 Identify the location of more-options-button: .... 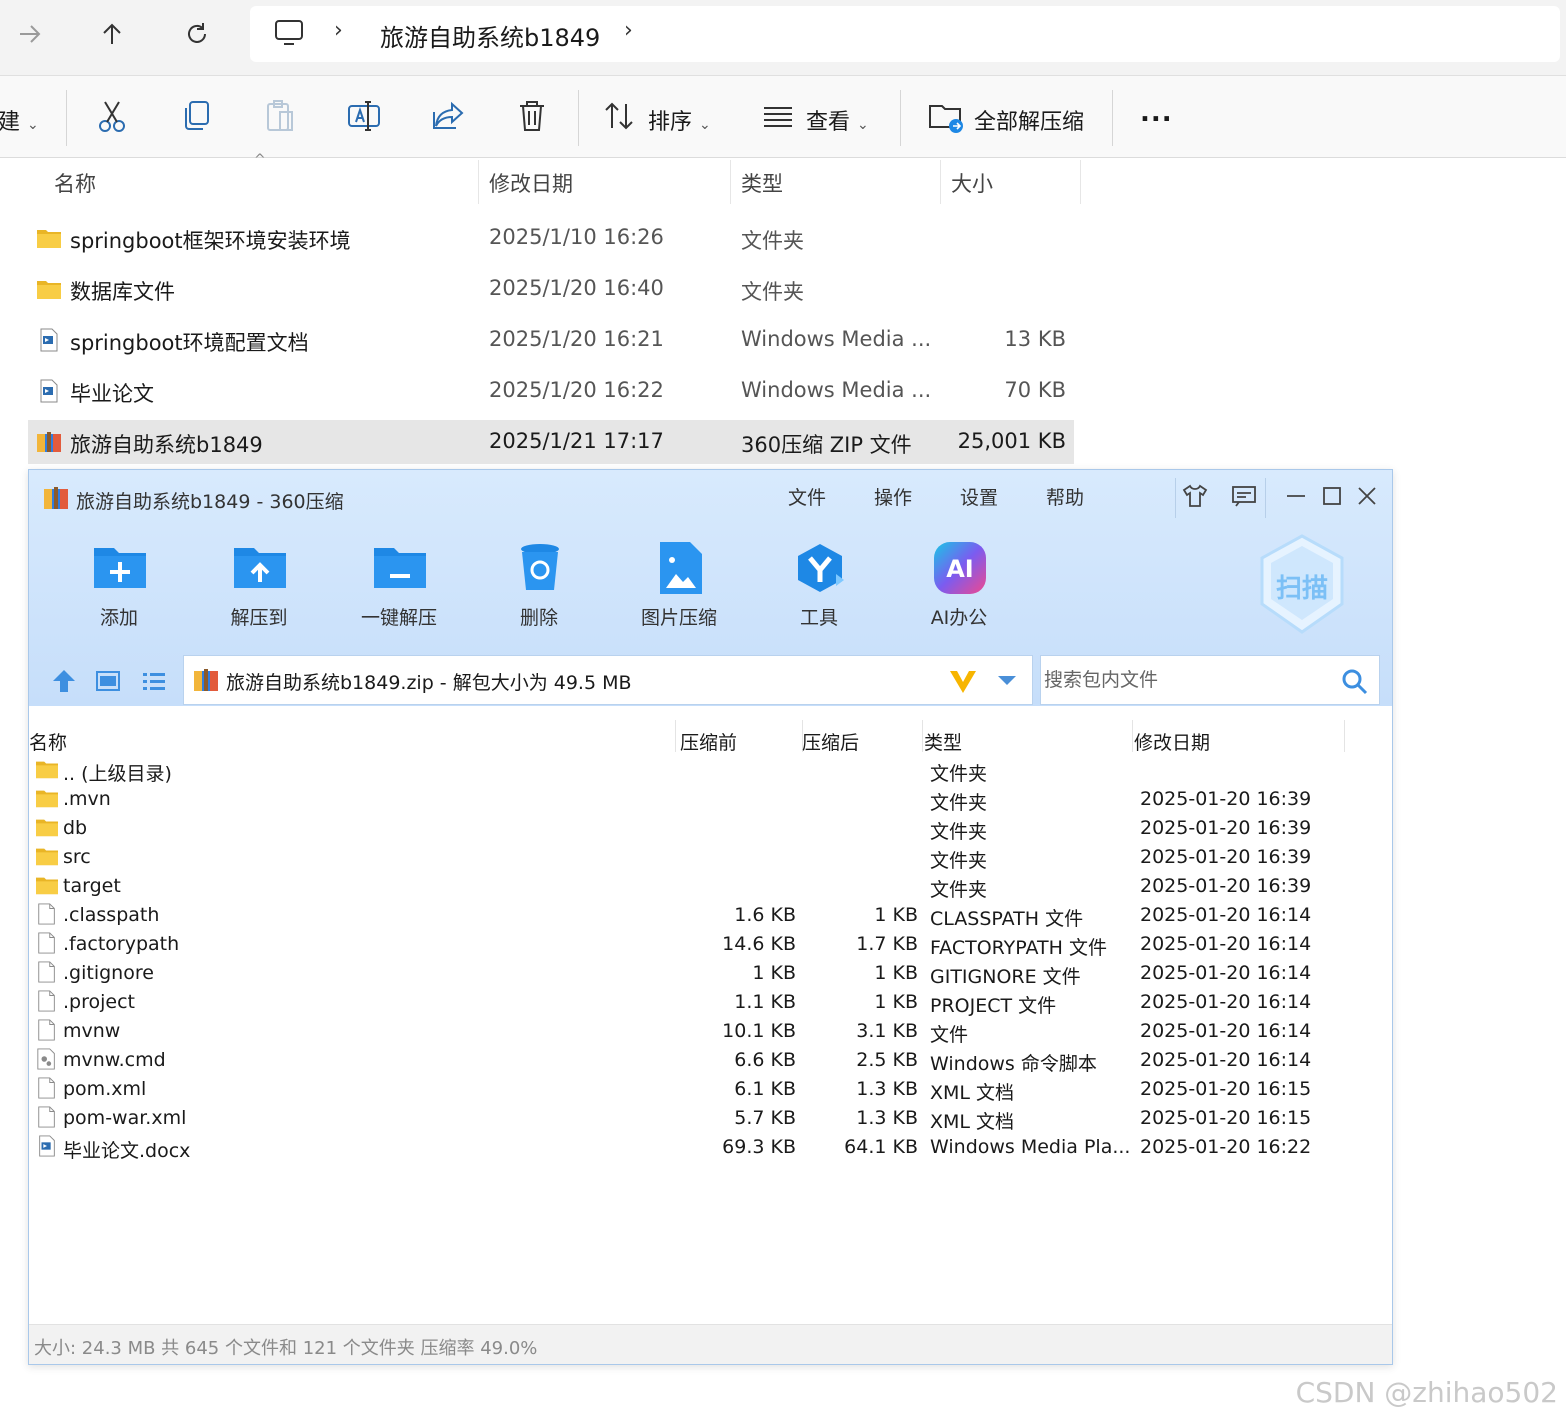
(1156, 113).